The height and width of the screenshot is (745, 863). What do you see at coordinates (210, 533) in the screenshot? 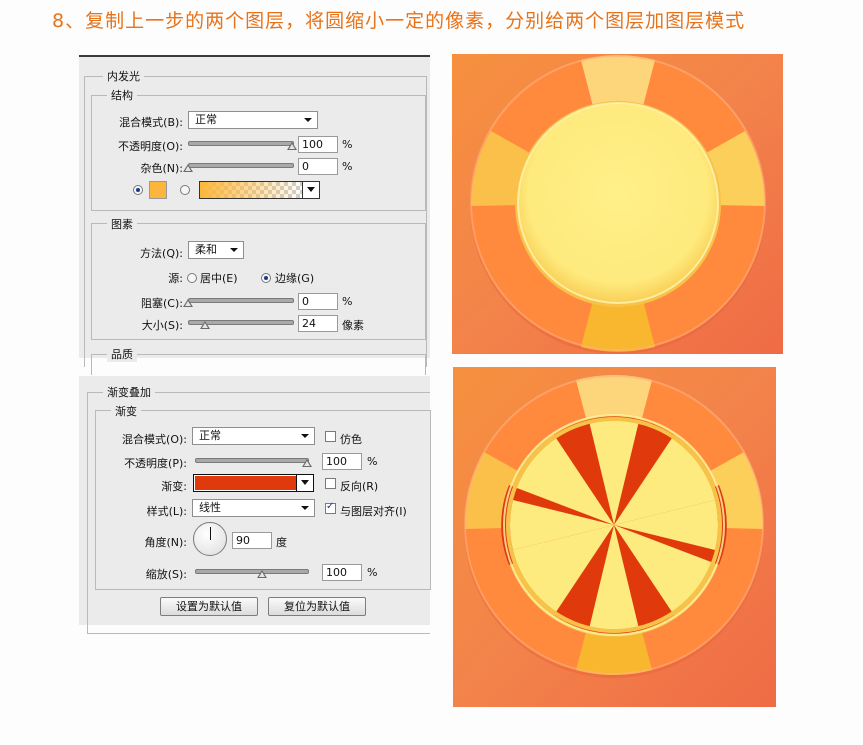
I see `angle-dial-needle` at bounding box center [210, 533].